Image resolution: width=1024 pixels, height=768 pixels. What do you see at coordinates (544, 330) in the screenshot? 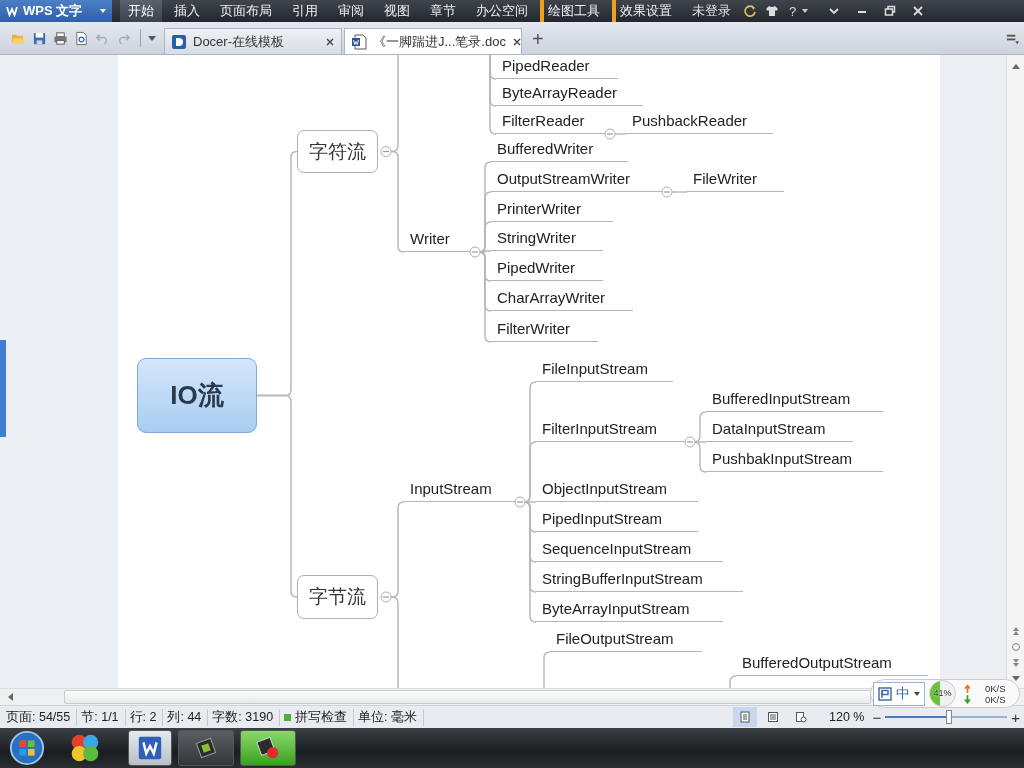
I see `mind-map-node: FilterWriter` at bounding box center [544, 330].